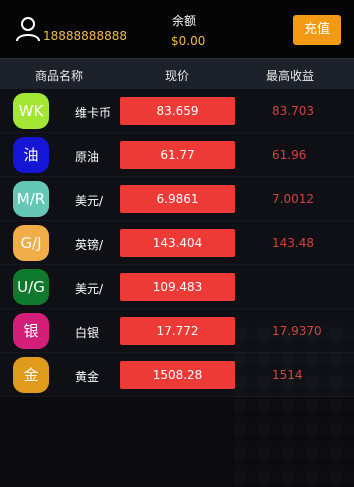 The image size is (354, 487). Describe the element at coordinates (293, 111) in the screenshot. I see `max-profit: 83.703` at that location.